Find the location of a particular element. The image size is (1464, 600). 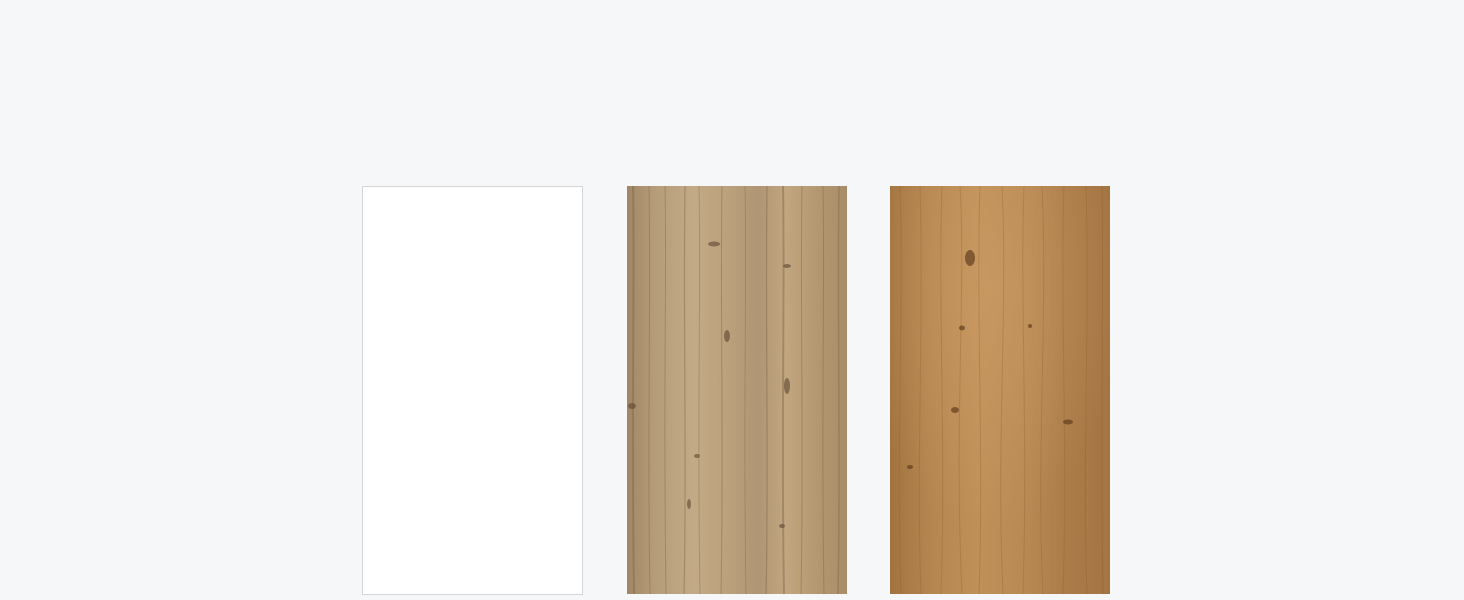

honey-oak-wood-swatch is located at coordinates (1000, 390).